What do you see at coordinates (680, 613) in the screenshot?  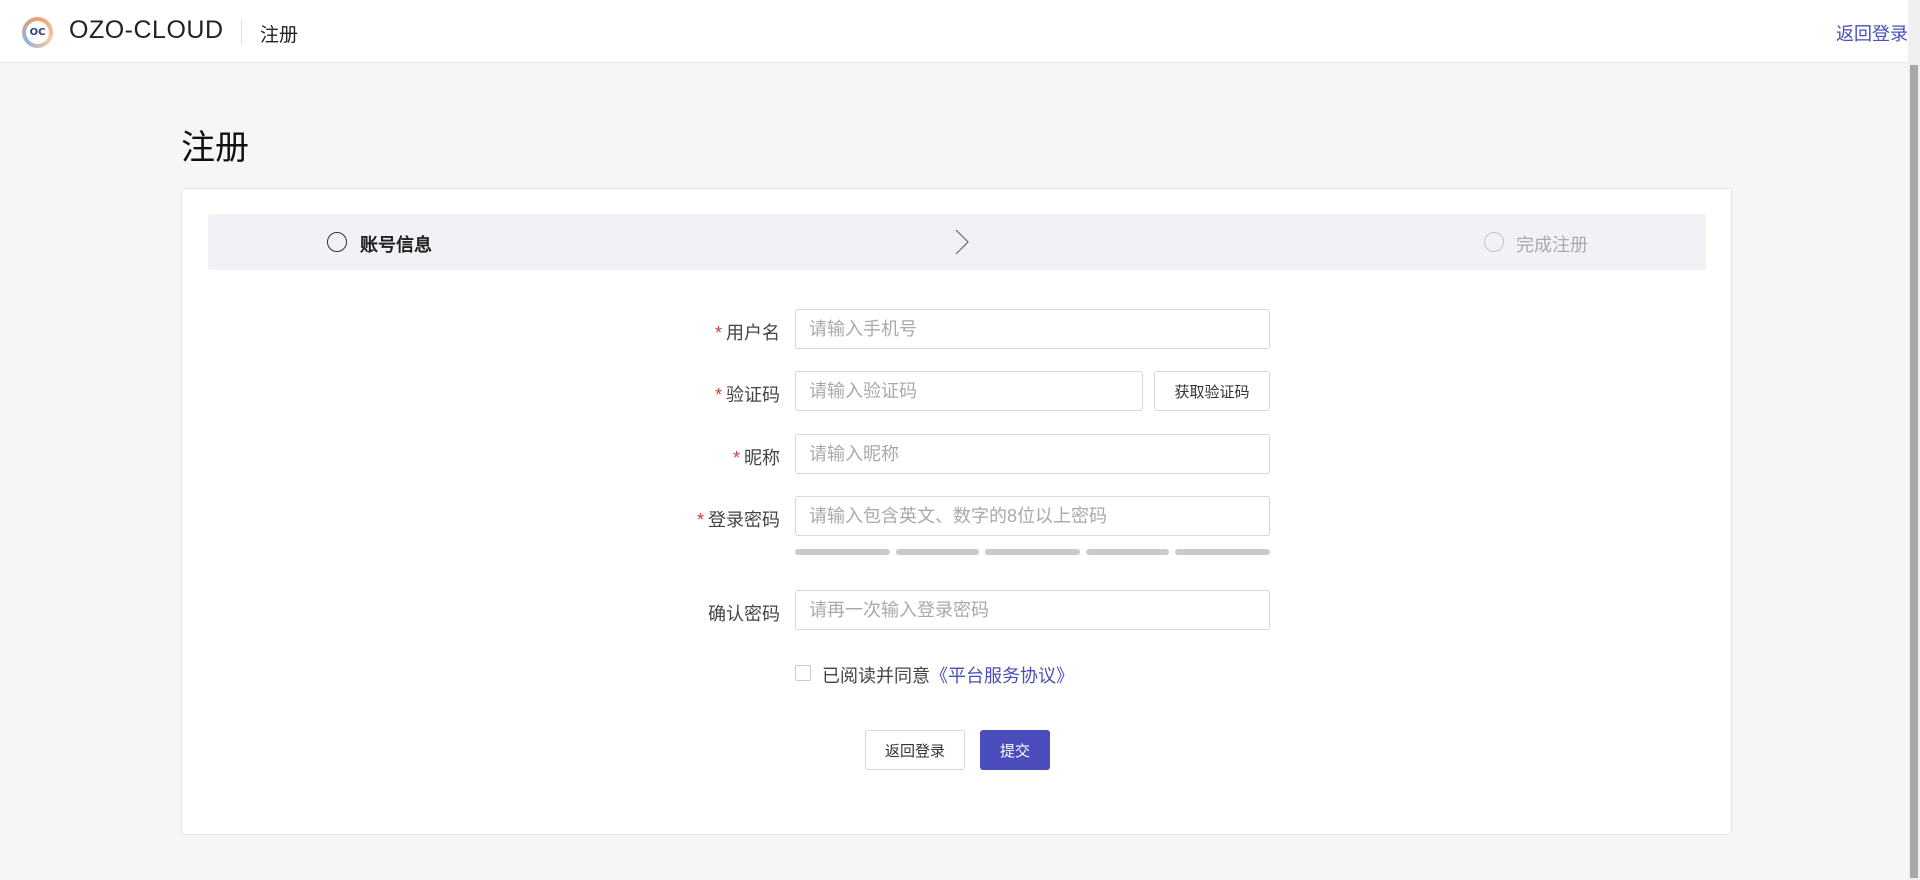 I see `confirm-password-label: 确认密码` at bounding box center [680, 613].